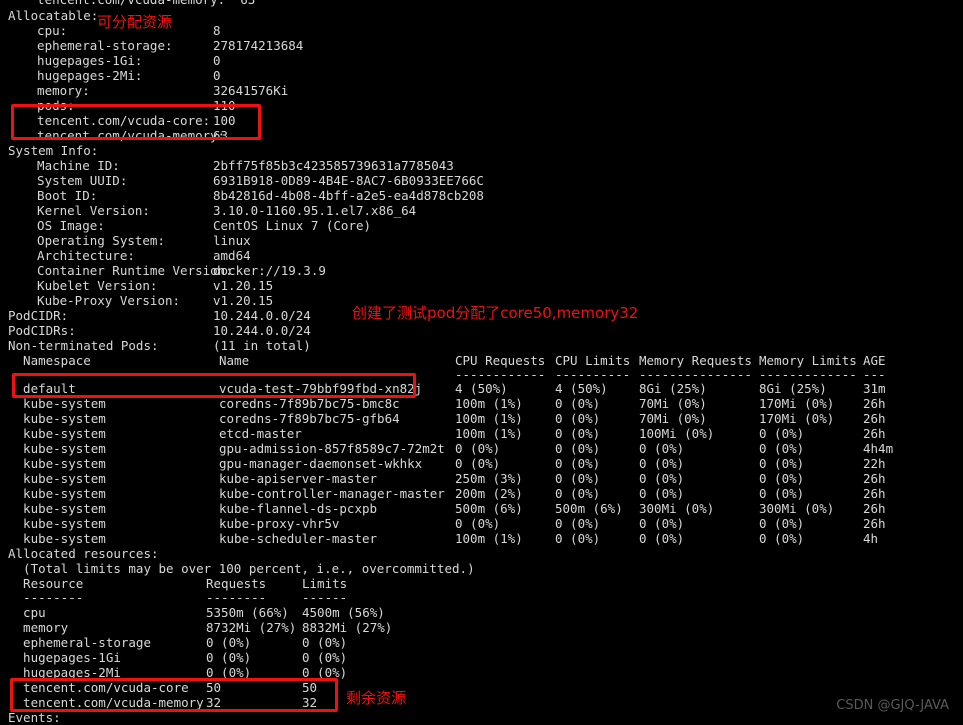 The height and width of the screenshot is (725, 963). What do you see at coordinates (269, 270) in the screenshot?
I see `system-info-value-container-runtime-version: docker://19.3.9` at bounding box center [269, 270].